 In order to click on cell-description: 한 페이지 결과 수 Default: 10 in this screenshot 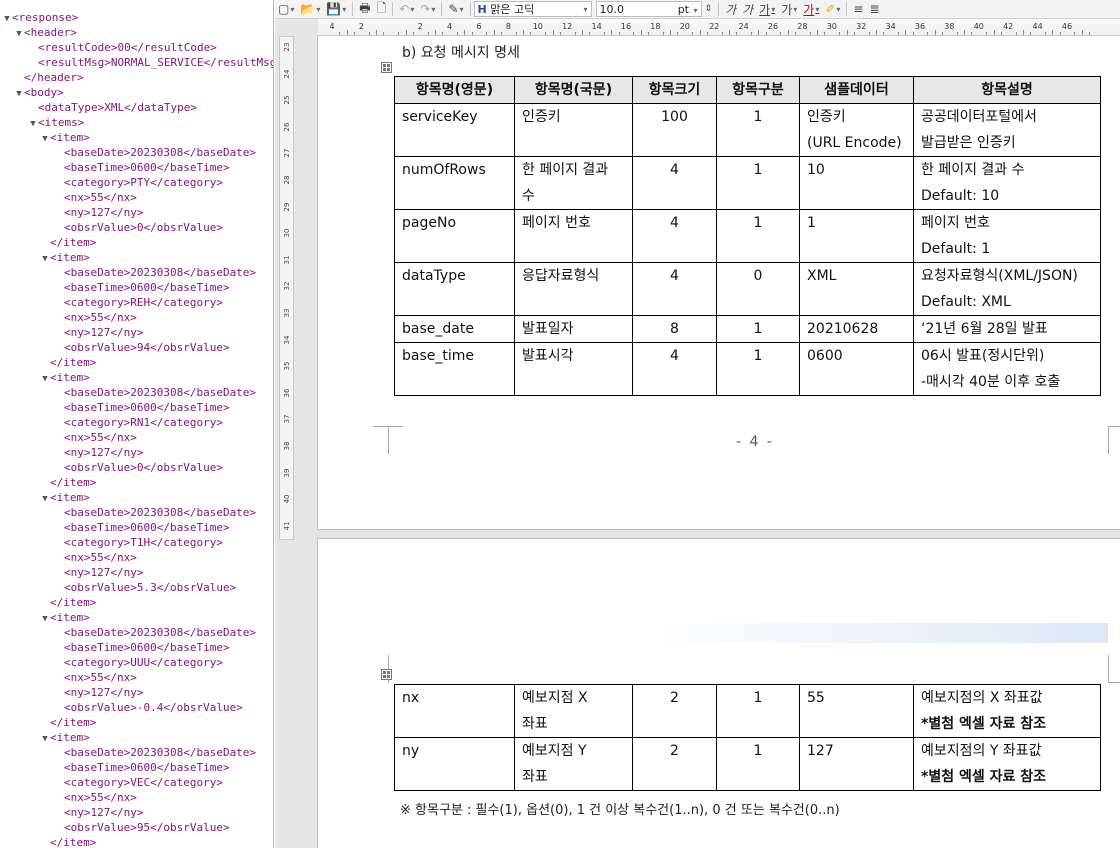, I will do `click(1007, 183)`.